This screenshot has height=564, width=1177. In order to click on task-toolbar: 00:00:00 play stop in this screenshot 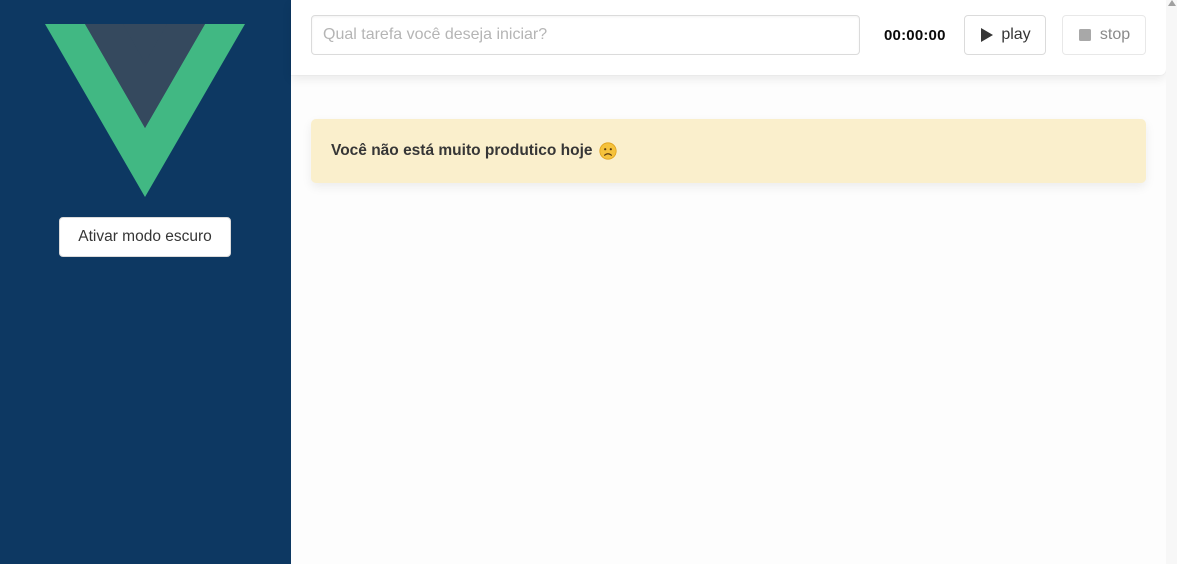, I will do `click(728, 37)`.